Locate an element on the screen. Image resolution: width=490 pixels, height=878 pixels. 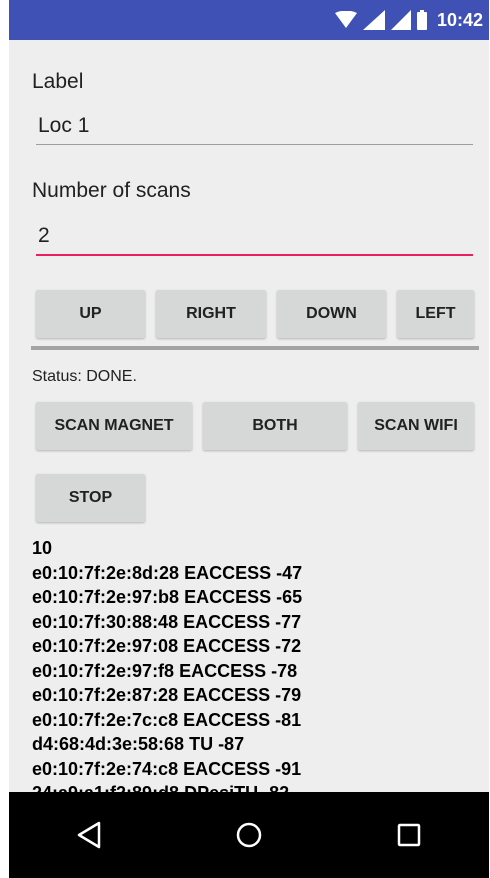
result-line: e0:10:7f:2e:87:28 EACCESS -79 is located at coordinates (167, 695).